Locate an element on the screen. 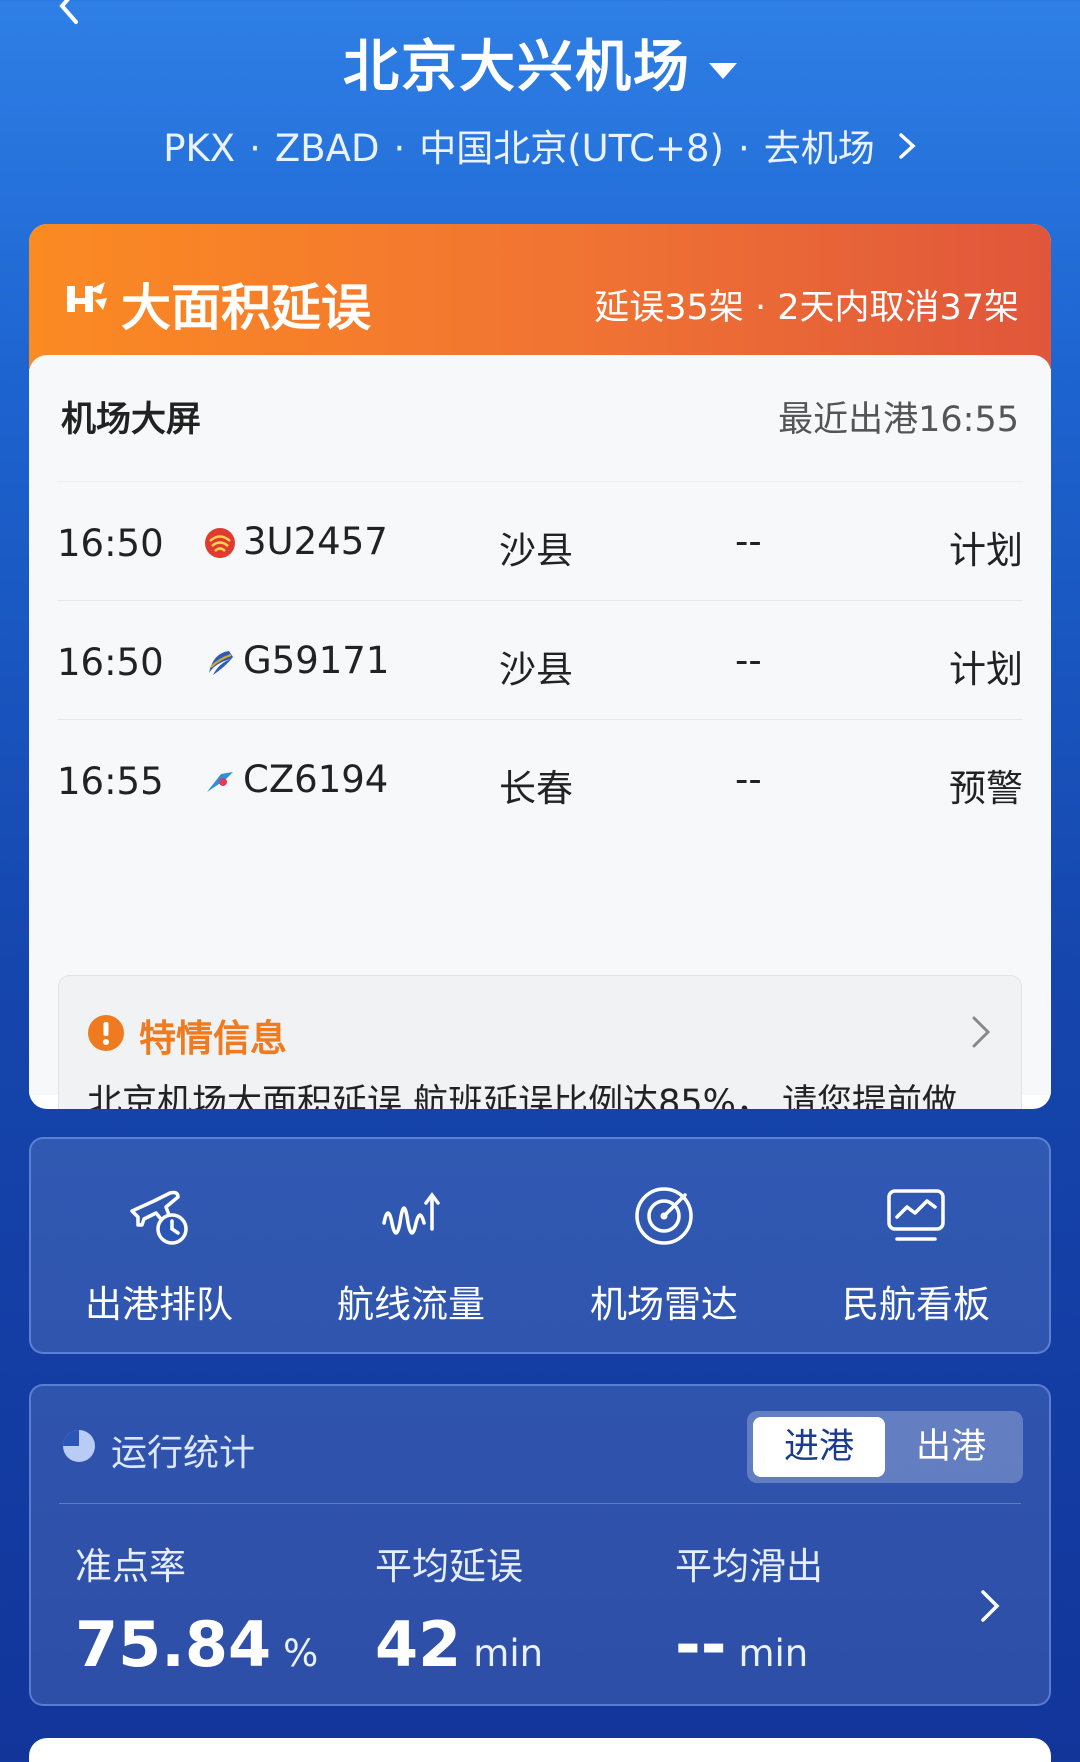  quick-tools-card: 出港排队 航线流量 机场雷达 民航看板 is located at coordinates (540, 1245).